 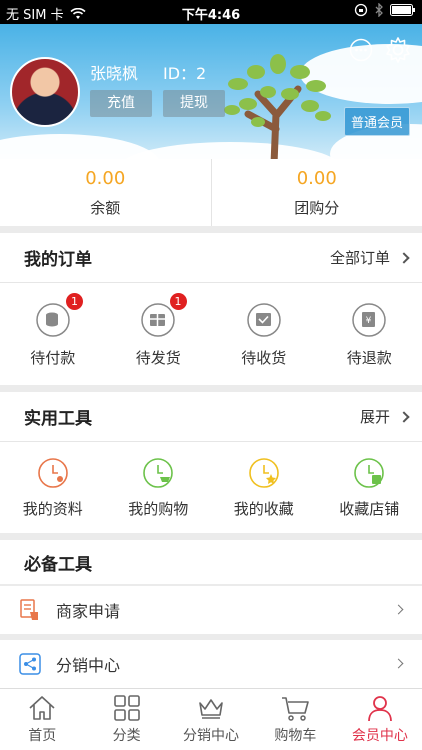 I want to click on tool-favorite-stores: 收藏店铺, so click(x=369, y=487).